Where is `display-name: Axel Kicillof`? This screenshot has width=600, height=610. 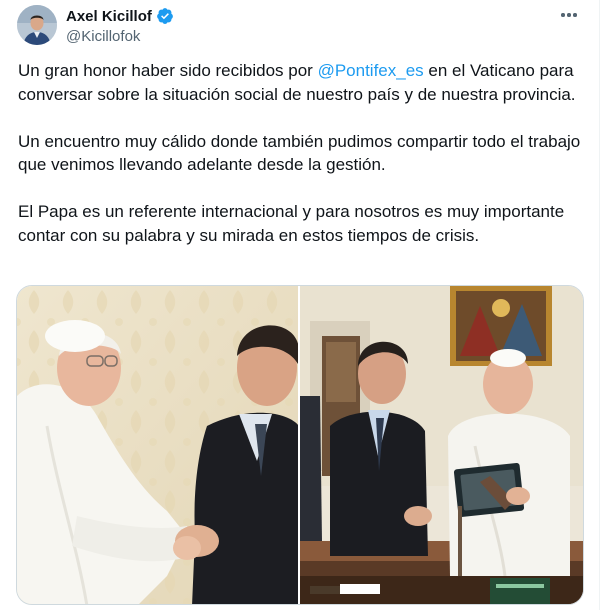 display-name: Axel Kicillof is located at coordinates (109, 16).